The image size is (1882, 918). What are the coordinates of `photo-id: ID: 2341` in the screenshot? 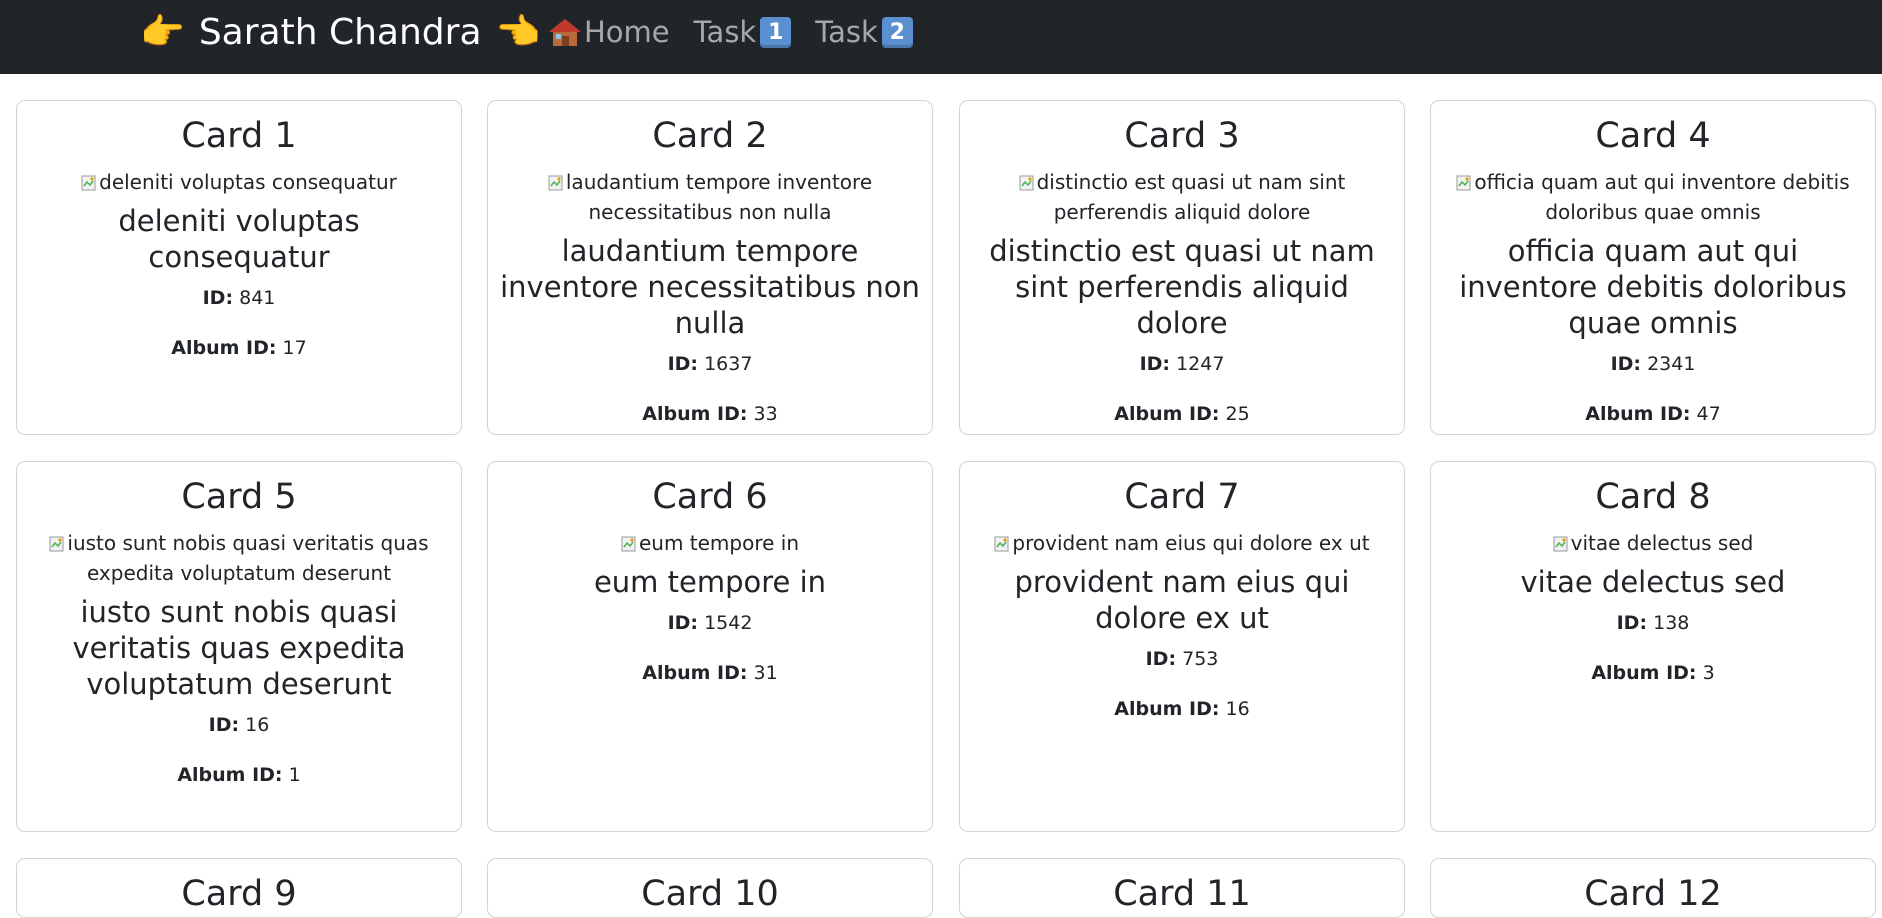 It's located at (1653, 364).